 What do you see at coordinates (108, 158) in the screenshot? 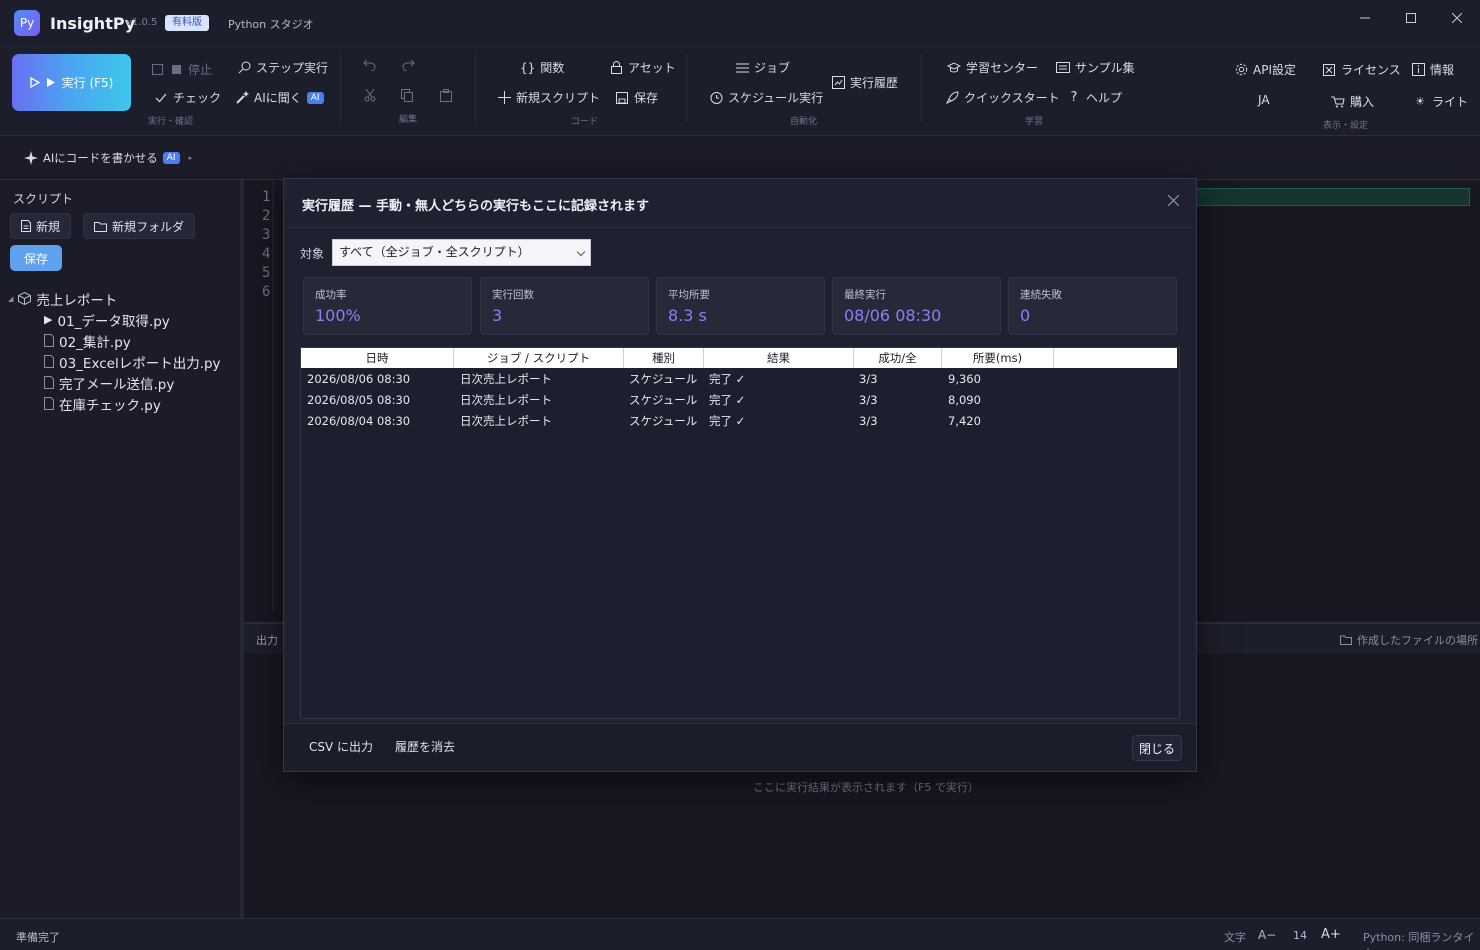
I see `ai-write-code-button: AIにコードを書かせる AI ▸` at bounding box center [108, 158].